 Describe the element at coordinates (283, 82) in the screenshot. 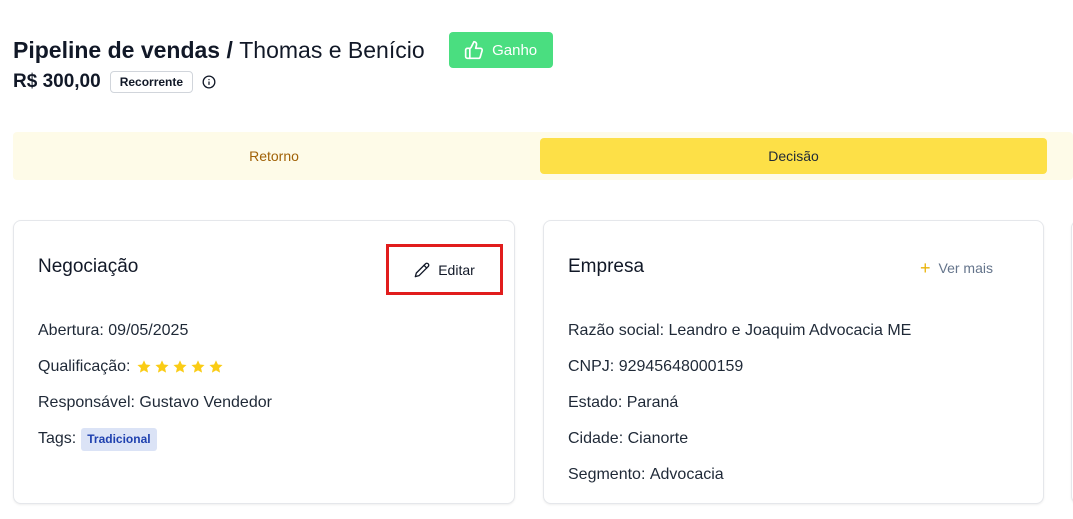

I see `amount-row: R$ 300,00 Recorrente` at that location.